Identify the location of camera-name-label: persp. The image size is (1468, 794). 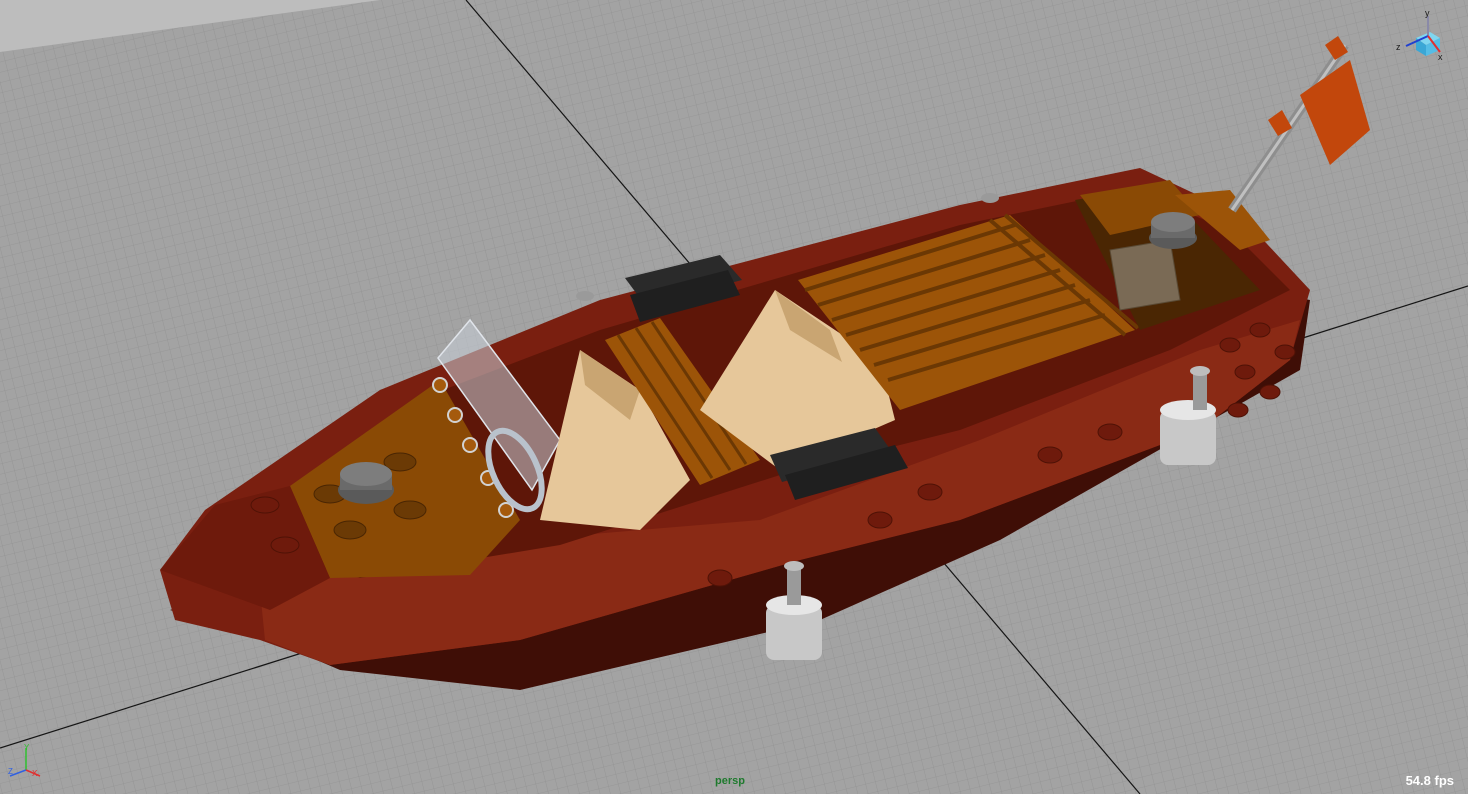
(730, 781).